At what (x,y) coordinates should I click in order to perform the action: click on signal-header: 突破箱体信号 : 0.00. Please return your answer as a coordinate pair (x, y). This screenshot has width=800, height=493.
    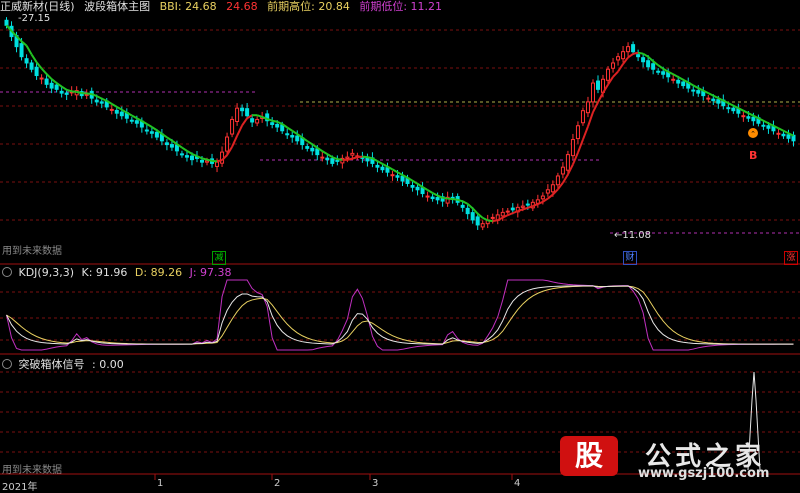
    Looking at the image, I should click on (63, 364).